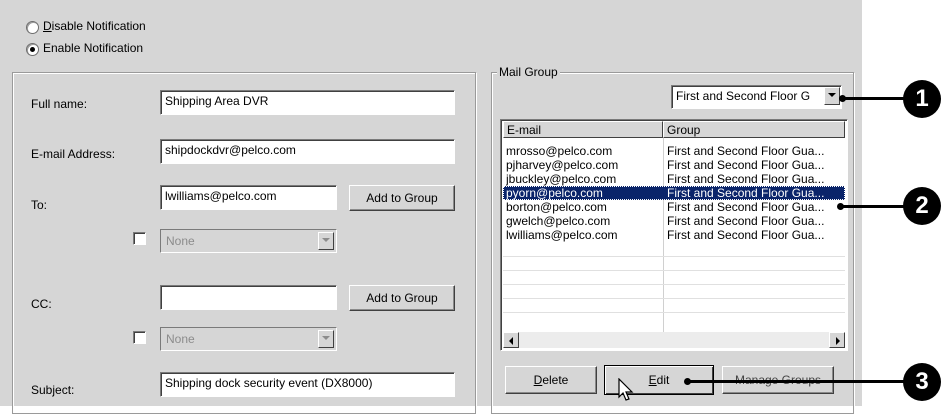  I want to click on mouse-pointer-icon, so click(626, 389).